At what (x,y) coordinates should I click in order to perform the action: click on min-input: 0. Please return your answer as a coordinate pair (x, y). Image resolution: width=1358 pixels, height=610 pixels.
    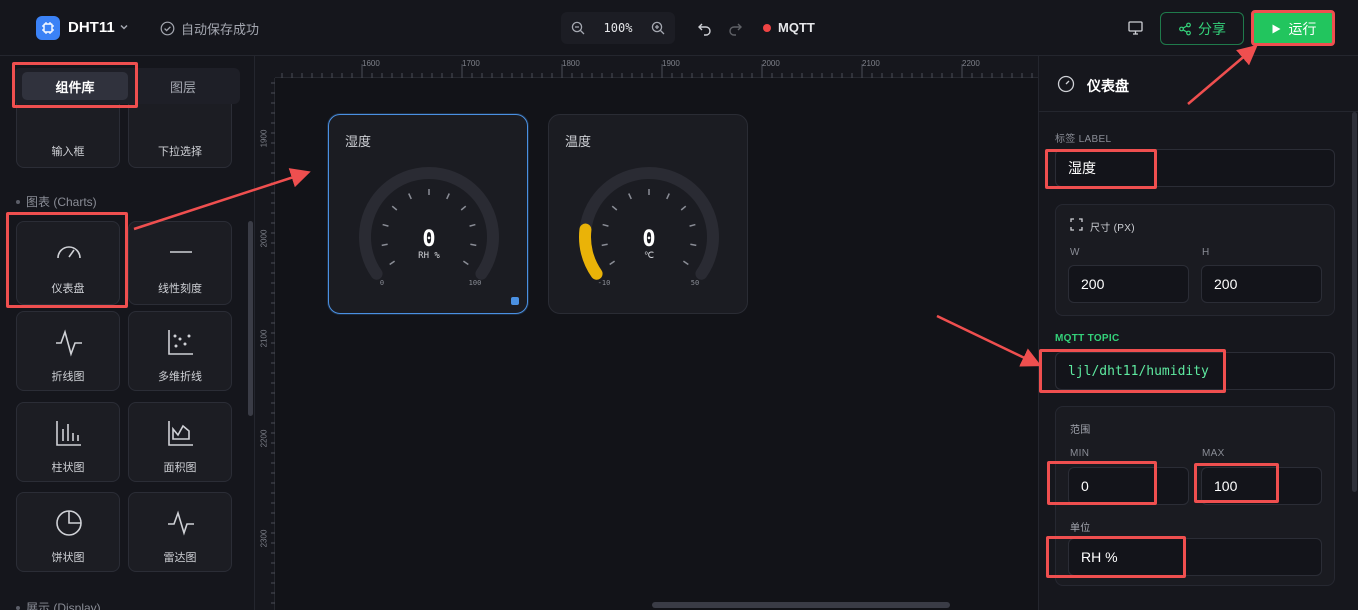
    Looking at the image, I should click on (1128, 486).